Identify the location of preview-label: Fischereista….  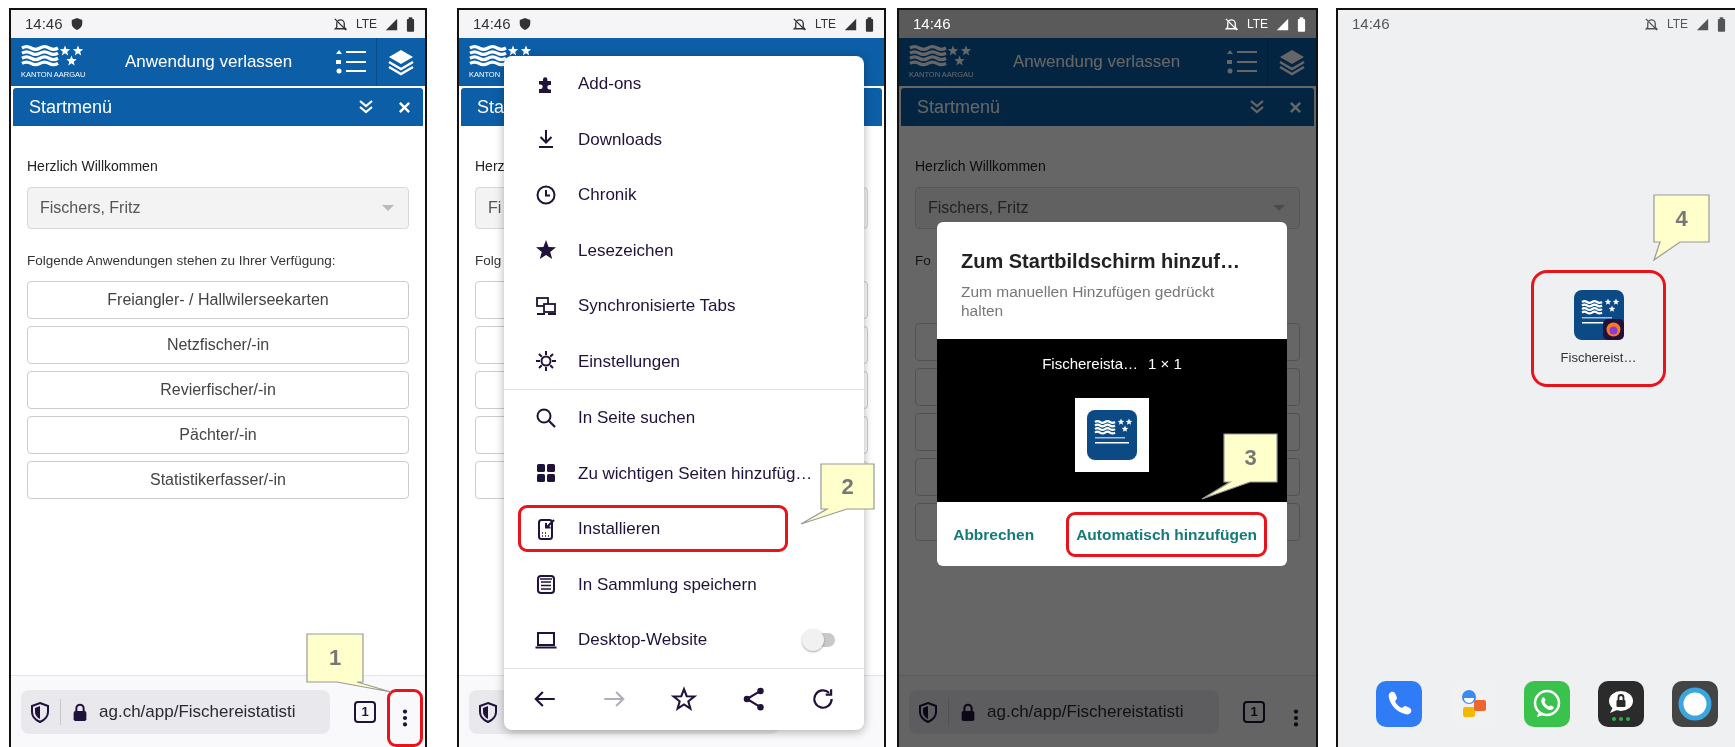
(1090, 364).